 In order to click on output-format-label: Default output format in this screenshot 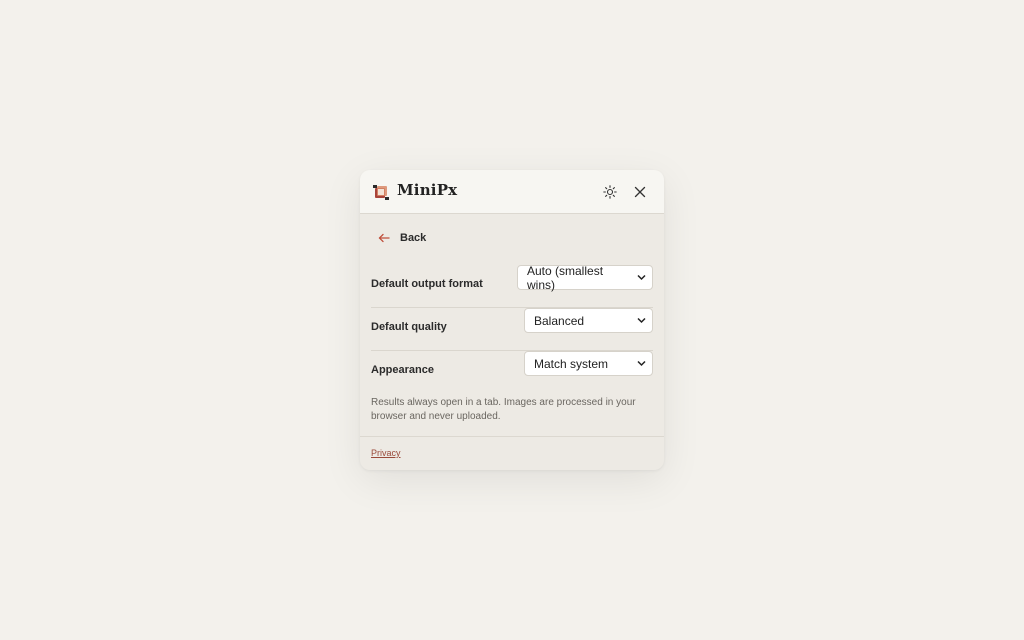, I will do `click(427, 284)`.